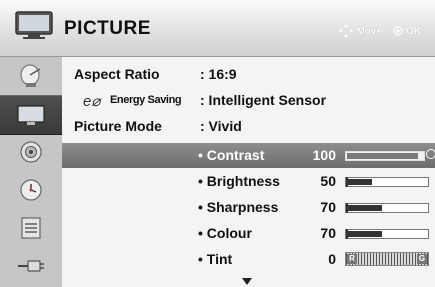 This screenshot has height=287, width=435. I want to click on navigation-hint: Move OK, so click(380, 31).